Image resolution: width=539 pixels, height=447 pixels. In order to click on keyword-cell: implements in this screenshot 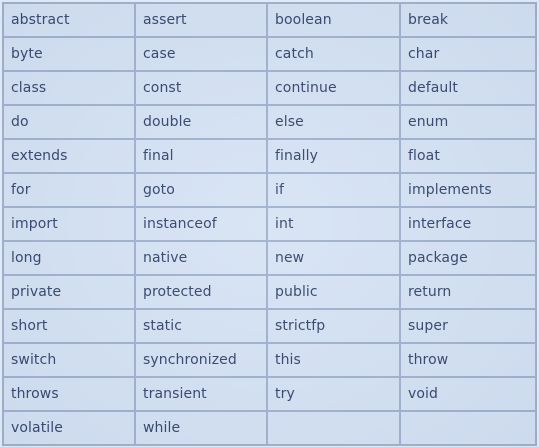, I will do `click(468, 190)`.